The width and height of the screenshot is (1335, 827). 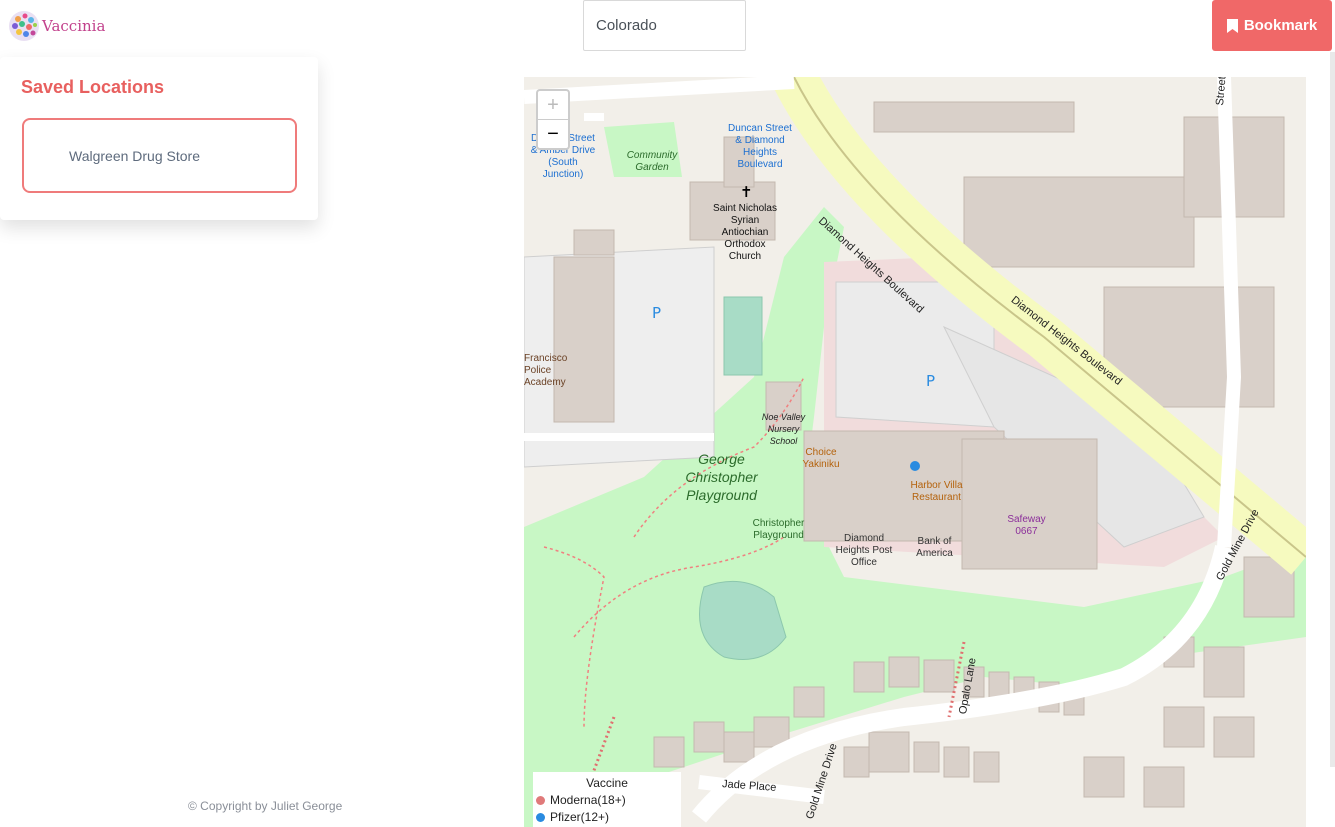 What do you see at coordinates (778, 529) in the screenshot?
I see `map-label-playground-small: Christopher Playground` at bounding box center [778, 529].